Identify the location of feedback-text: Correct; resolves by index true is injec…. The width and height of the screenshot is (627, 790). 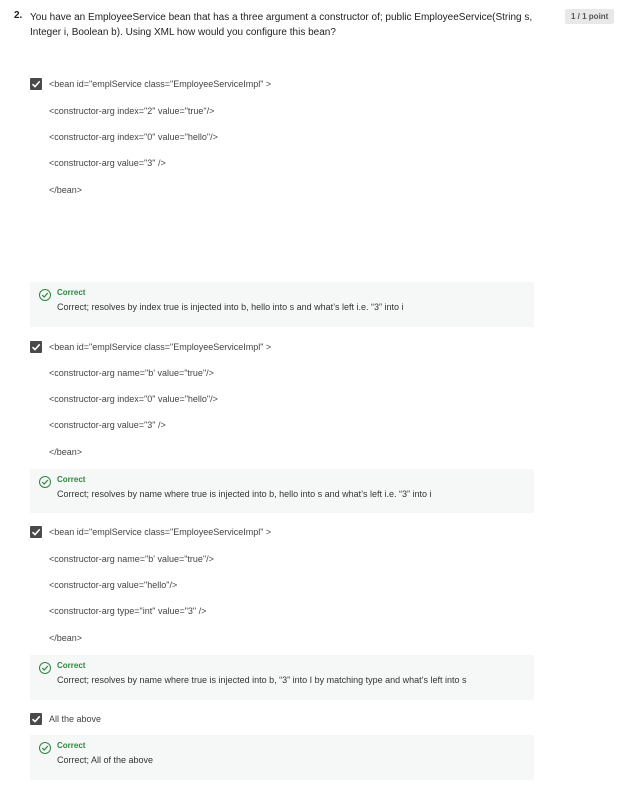
(230, 307).